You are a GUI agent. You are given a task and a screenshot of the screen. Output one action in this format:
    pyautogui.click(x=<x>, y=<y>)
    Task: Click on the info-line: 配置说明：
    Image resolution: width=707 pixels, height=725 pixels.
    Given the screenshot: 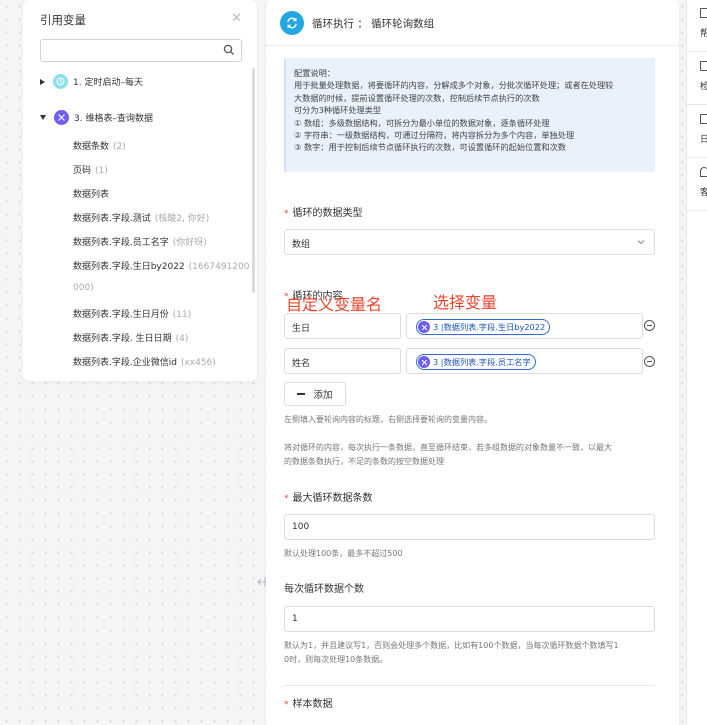 What is the action you would take?
    pyautogui.click(x=314, y=73)
    